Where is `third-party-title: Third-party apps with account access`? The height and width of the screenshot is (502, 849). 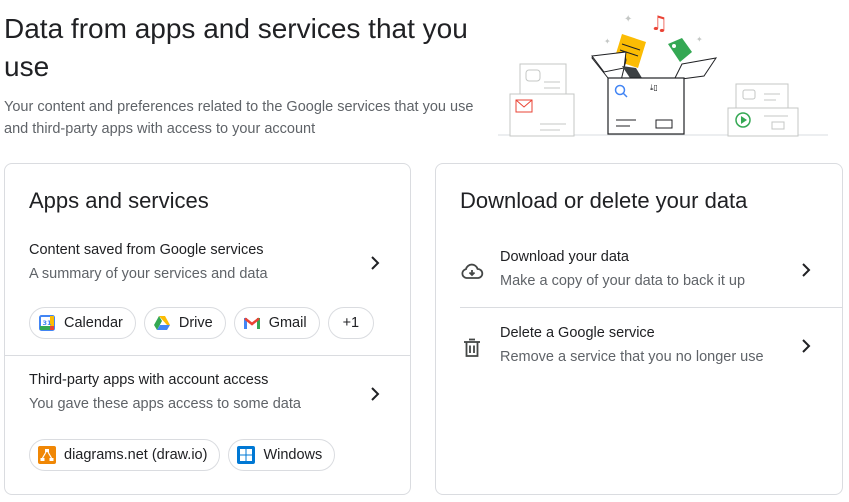 third-party-title: Third-party apps with account access is located at coordinates (149, 380).